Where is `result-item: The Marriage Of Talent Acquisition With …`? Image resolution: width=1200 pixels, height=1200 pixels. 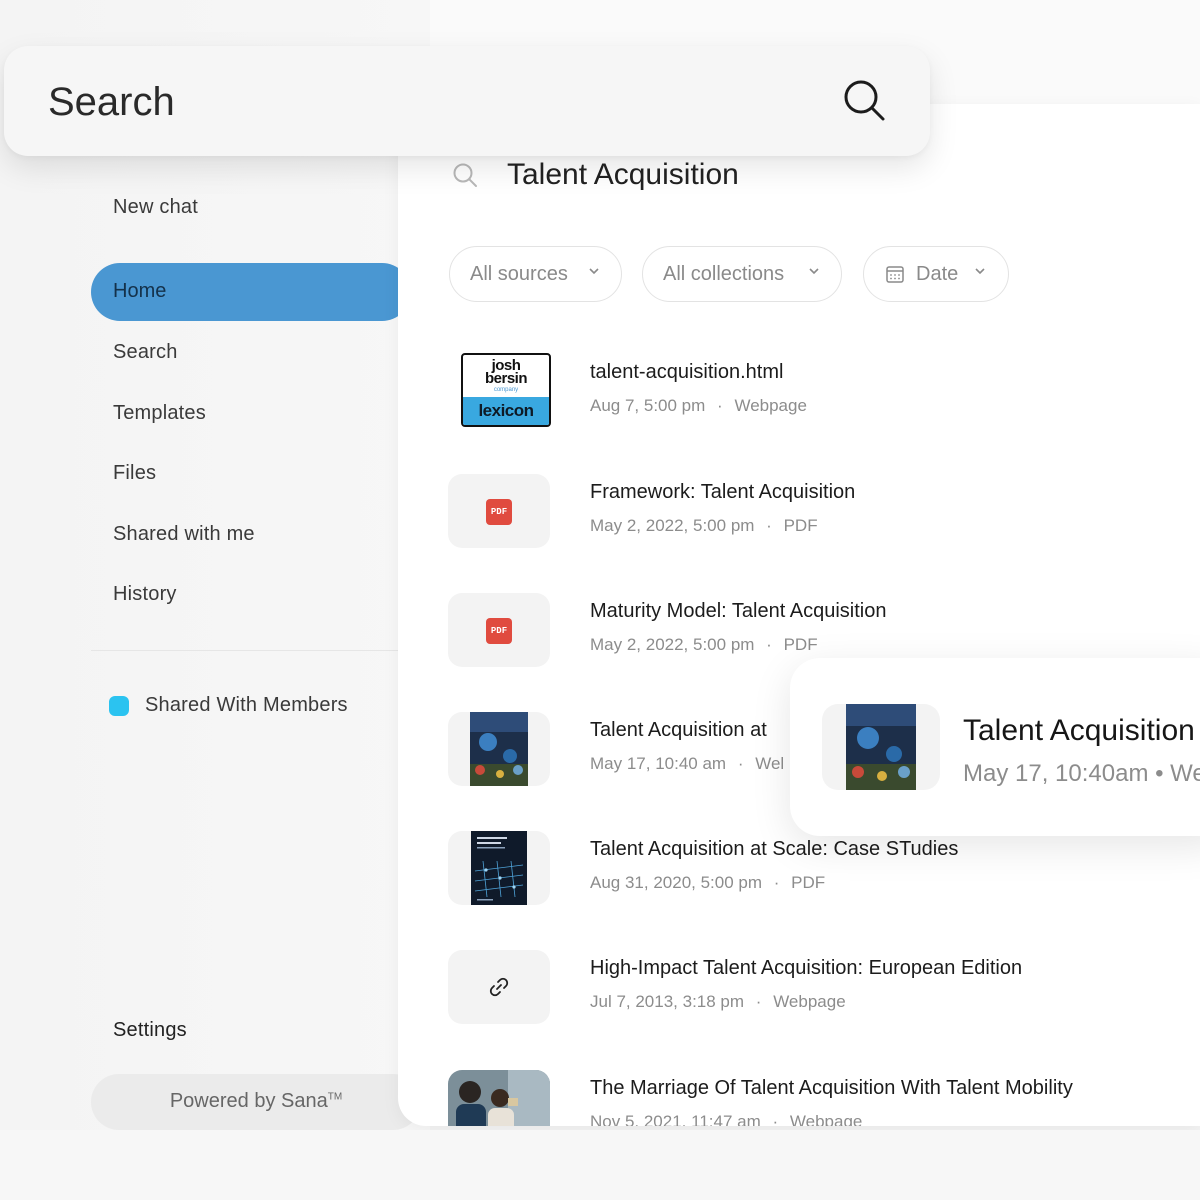 result-item: The Marriage Of Talent Acquisition With … is located at coordinates (818, 1098).